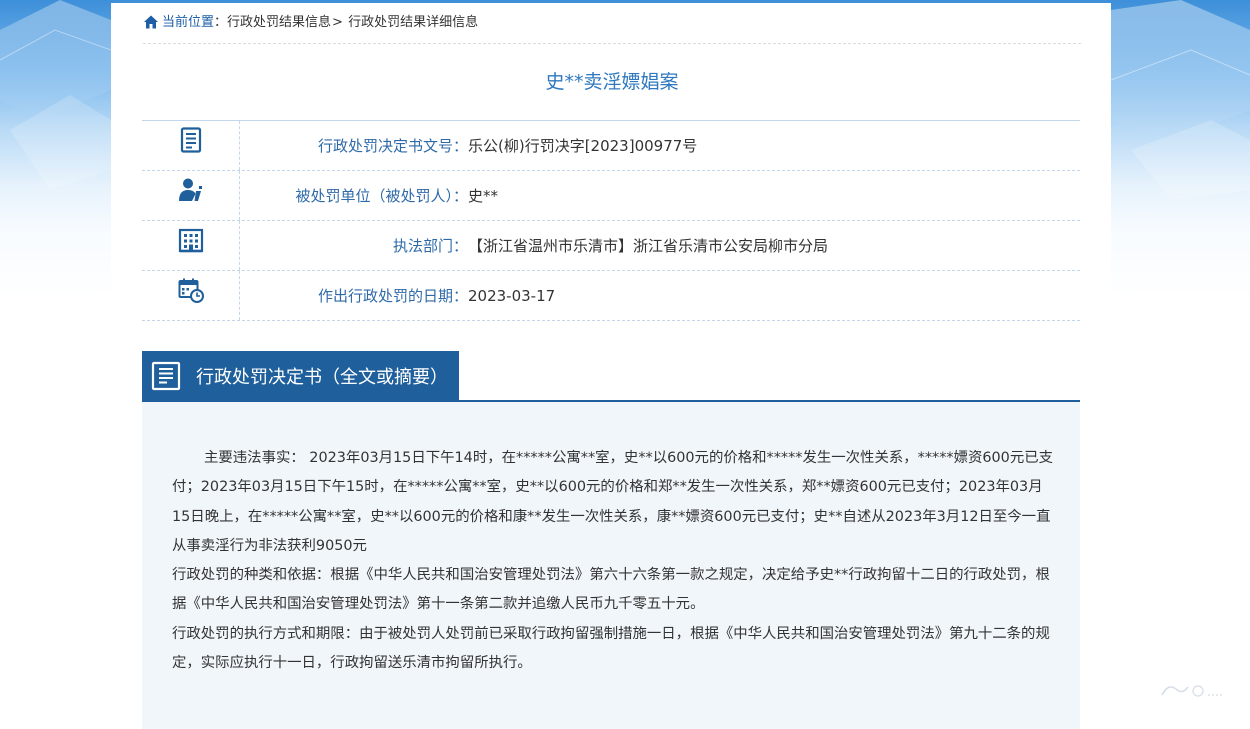  I want to click on breadcrumb-link-results: 行政处罚结果信息, so click(279, 23).